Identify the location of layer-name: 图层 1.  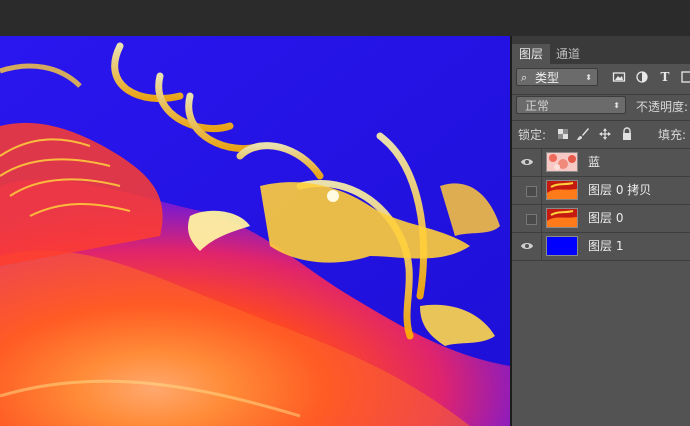
(605, 246).